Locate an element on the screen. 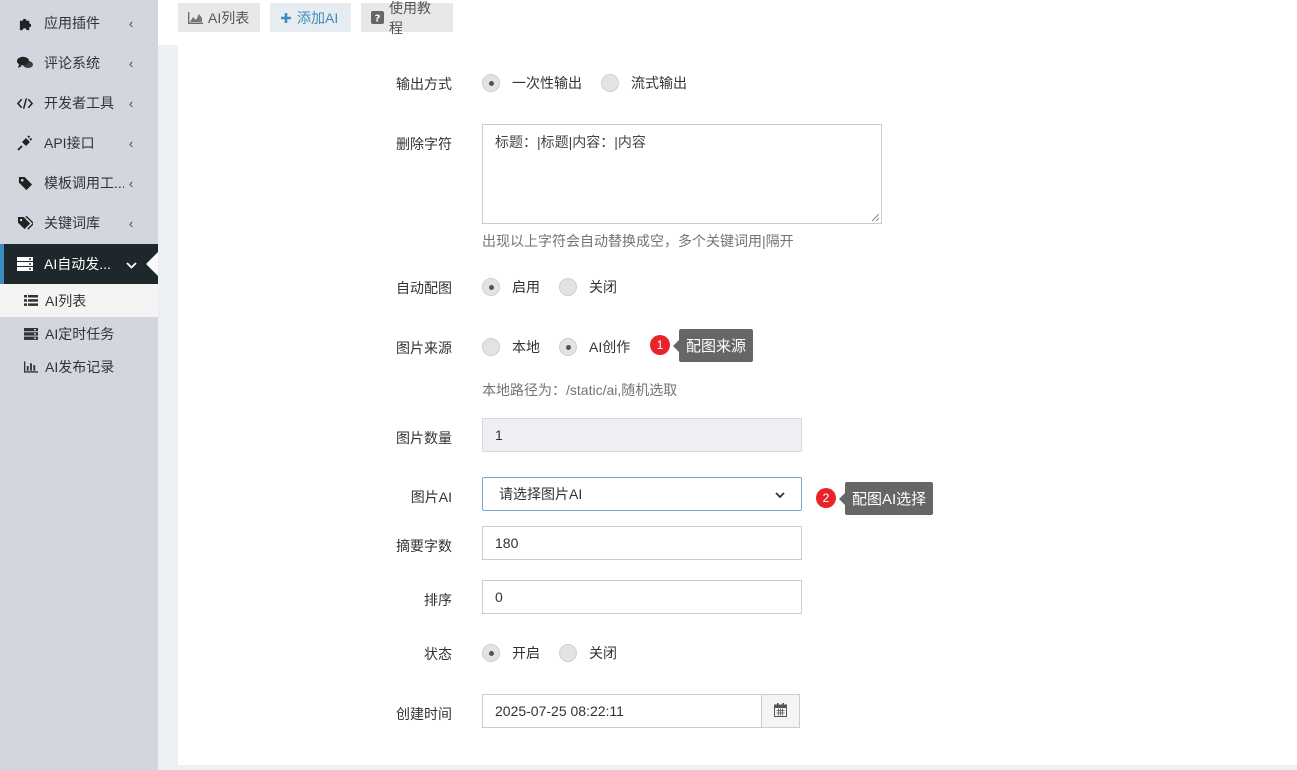  plug-icon is located at coordinates (25, 143).